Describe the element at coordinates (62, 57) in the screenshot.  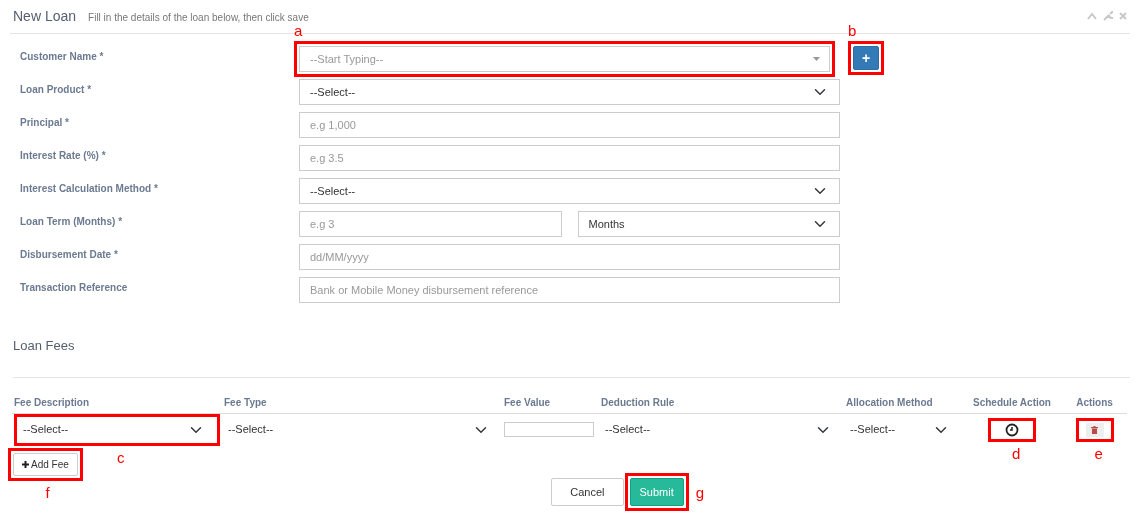
I see `field-label: Customer Name *` at that location.